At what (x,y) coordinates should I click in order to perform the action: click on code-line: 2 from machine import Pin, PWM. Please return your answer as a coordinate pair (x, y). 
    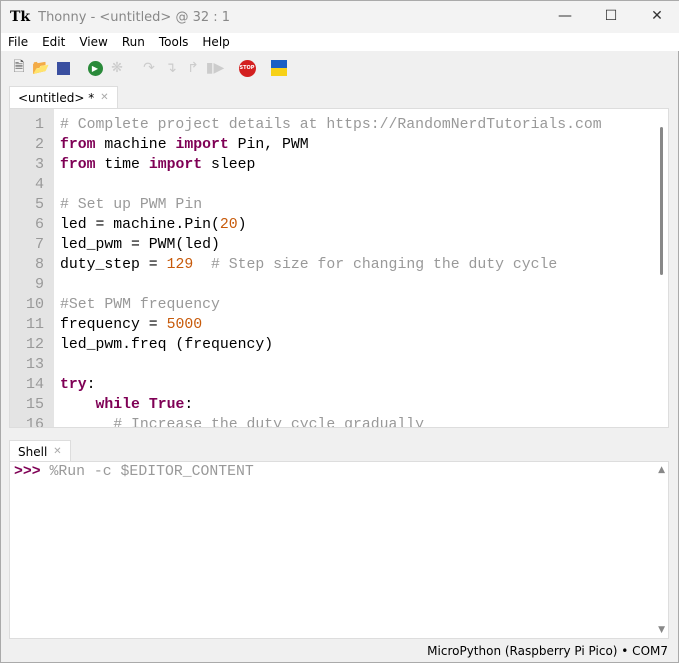
    Looking at the image, I should click on (306, 145).